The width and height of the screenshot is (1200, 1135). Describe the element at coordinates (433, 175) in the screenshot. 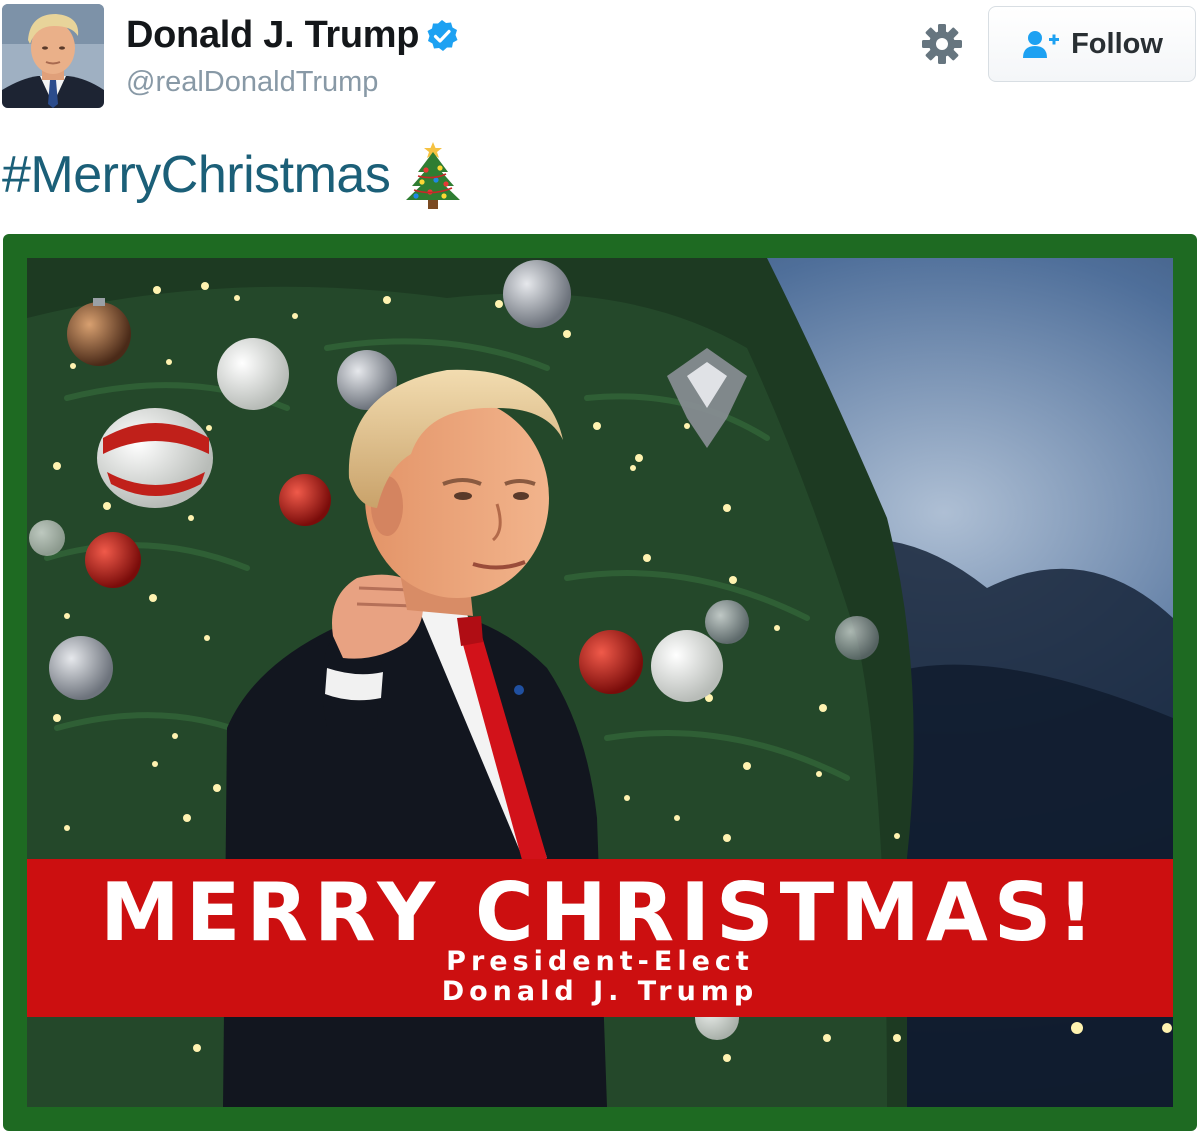

I see `christmas-tree-icon` at that location.